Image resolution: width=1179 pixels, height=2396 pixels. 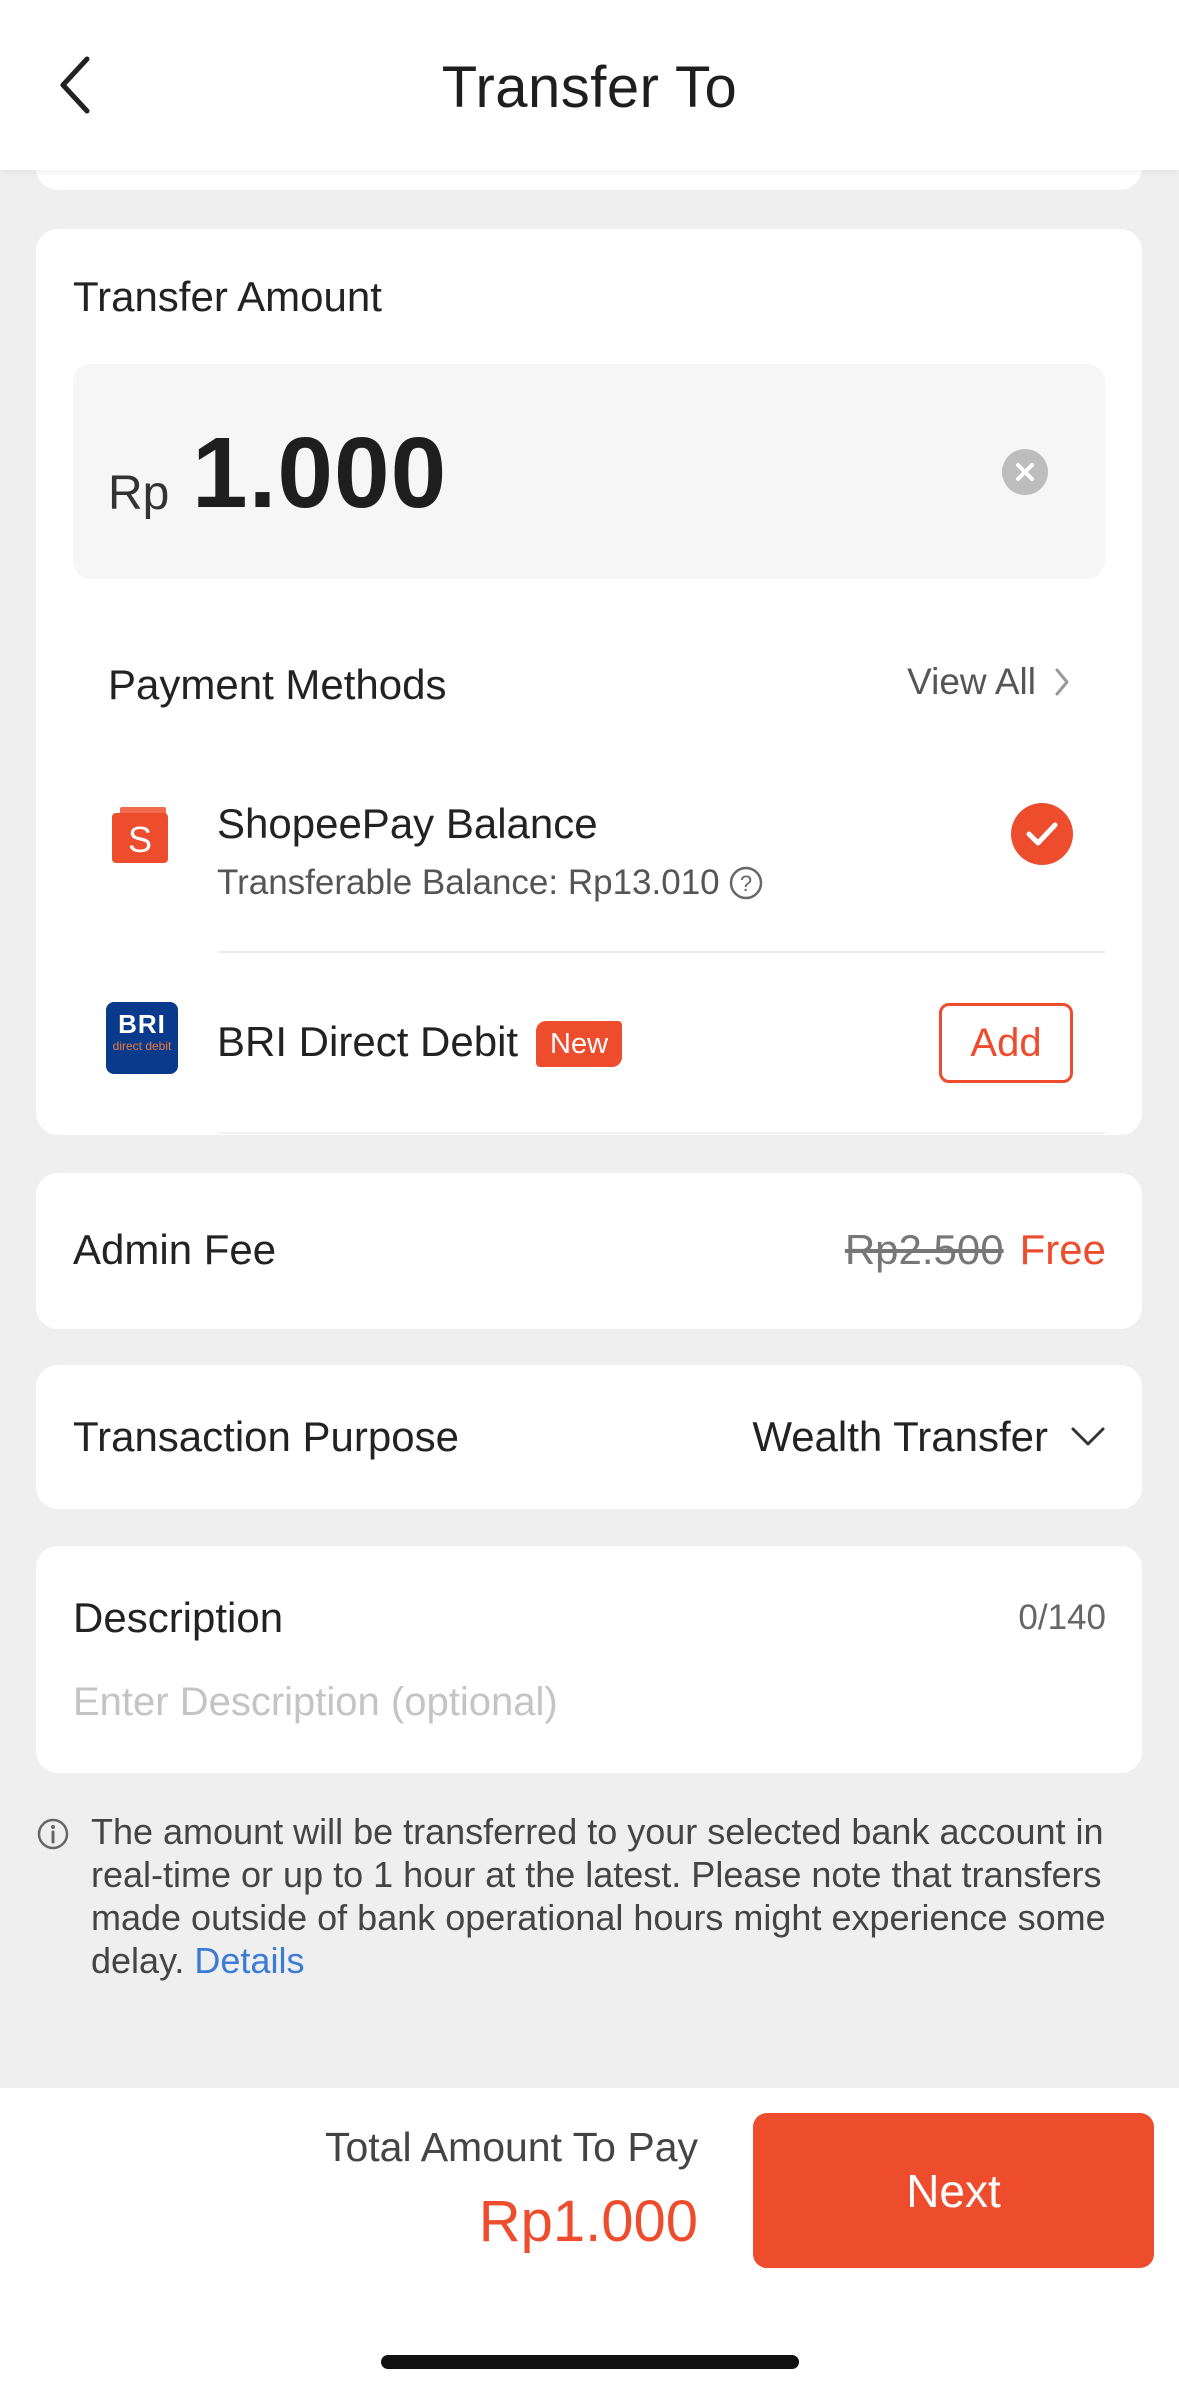 I want to click on bri-logo-text: BRI, so click(x=142, y=1024).